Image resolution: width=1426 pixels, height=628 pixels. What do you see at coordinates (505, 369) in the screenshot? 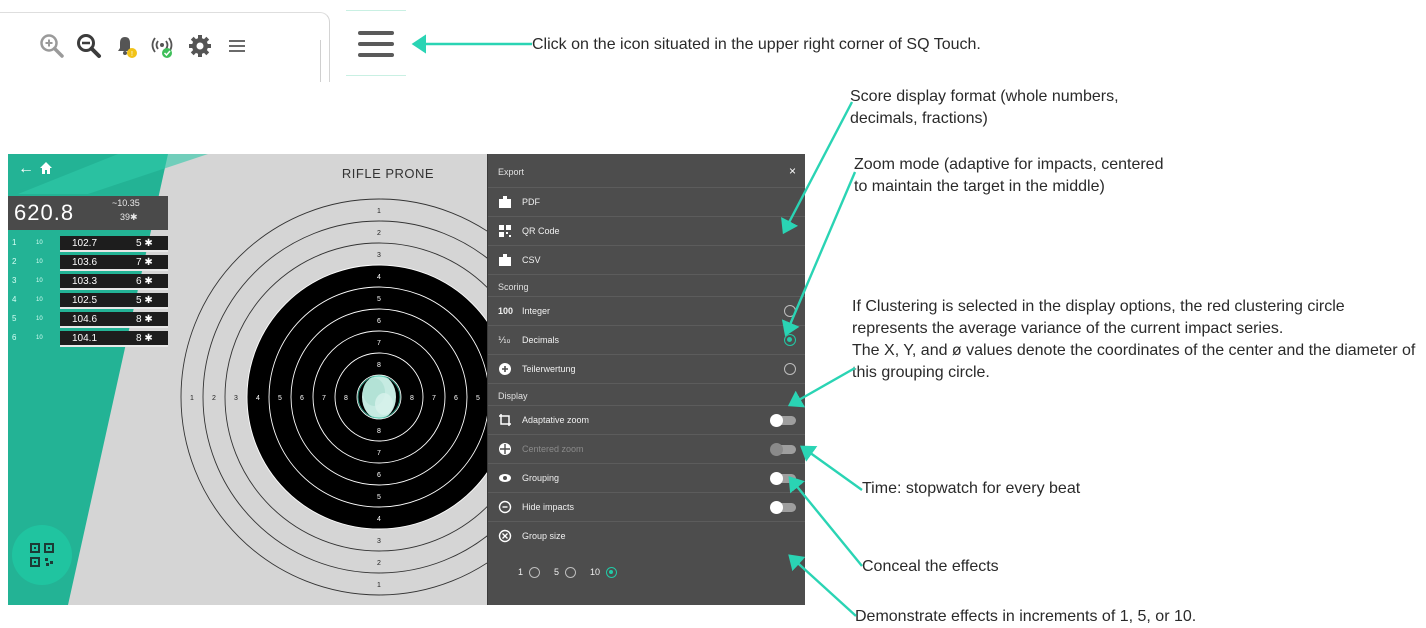
I see `plus-circle-icon` at bounding box center [505, 369].